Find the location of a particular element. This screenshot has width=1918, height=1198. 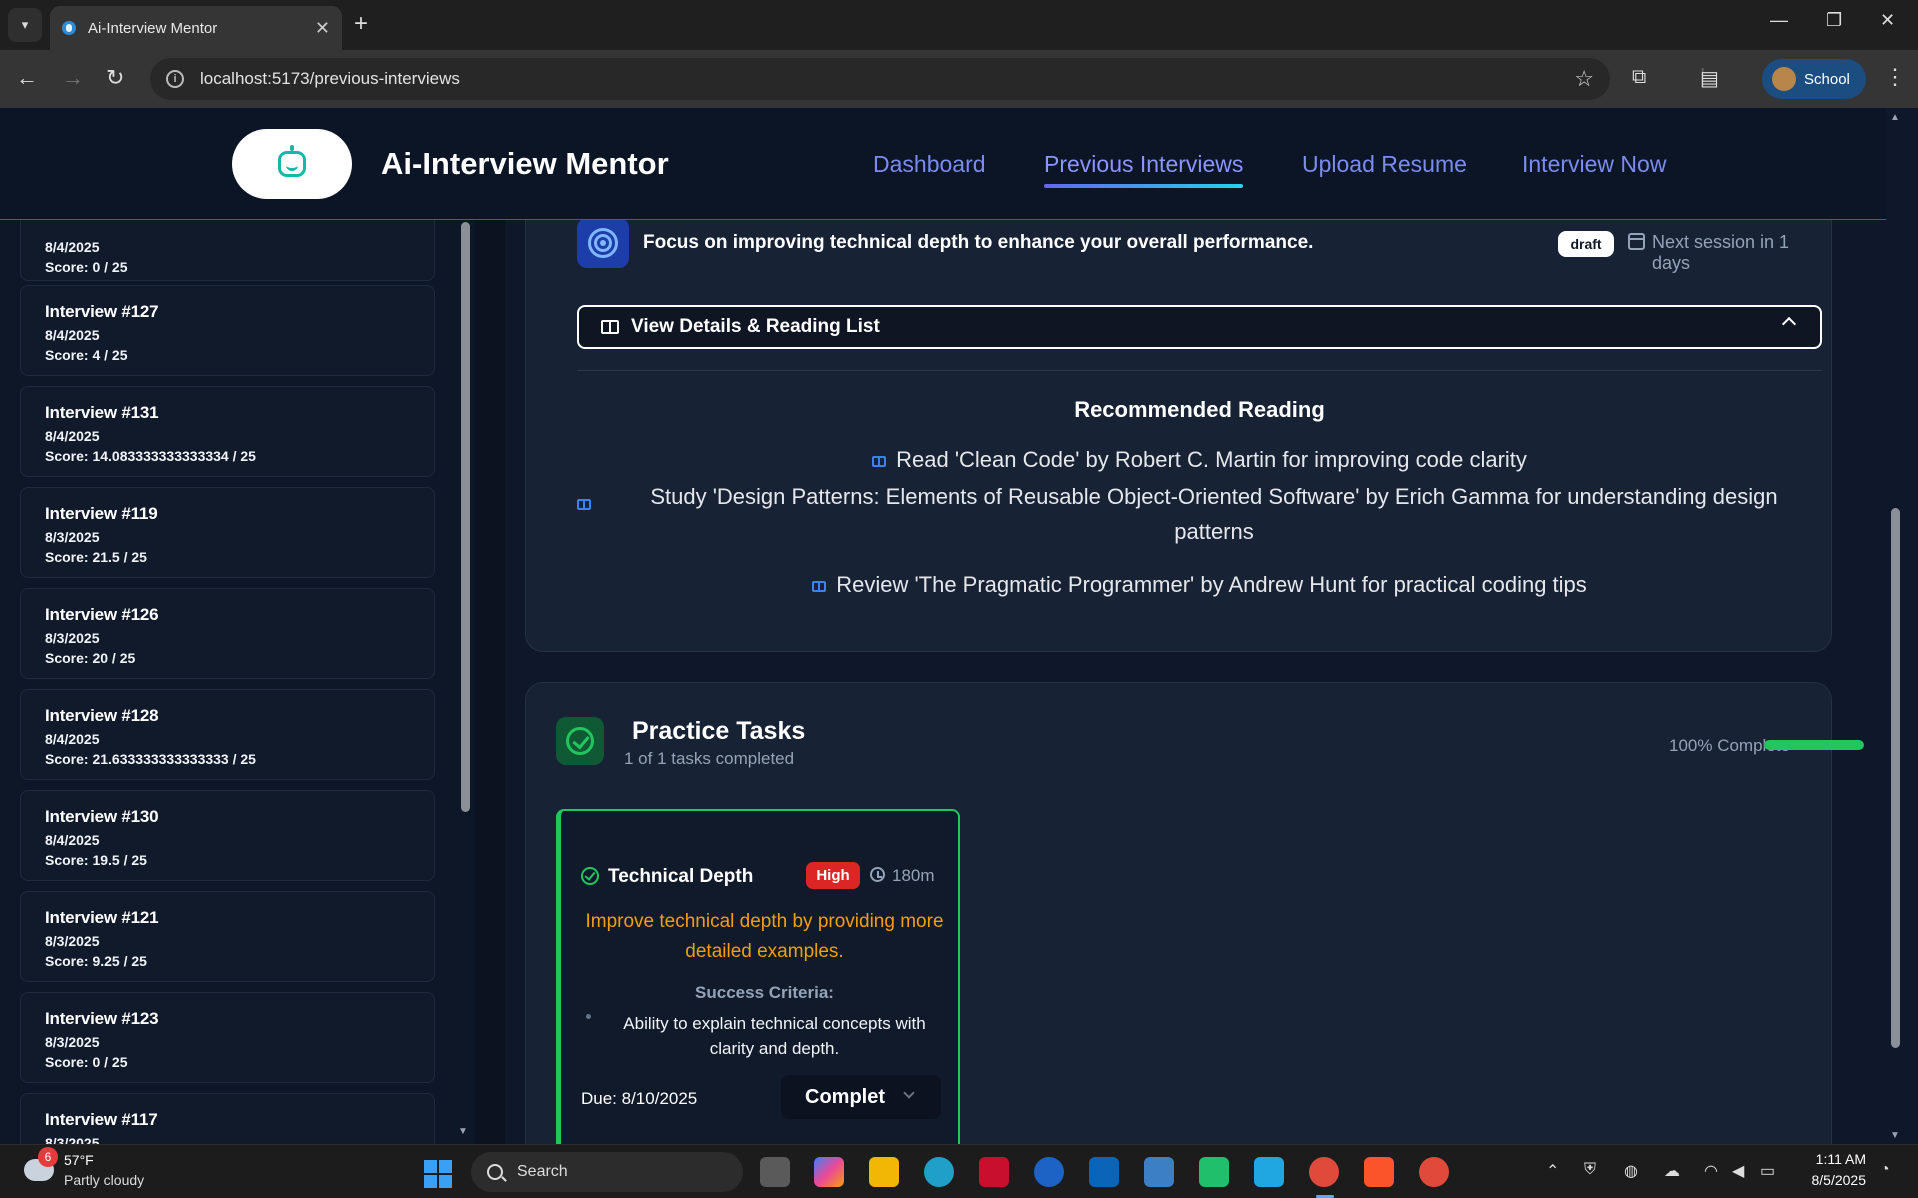

notification-bell-icon: ◔ is located at coordinates (1885, 1170).